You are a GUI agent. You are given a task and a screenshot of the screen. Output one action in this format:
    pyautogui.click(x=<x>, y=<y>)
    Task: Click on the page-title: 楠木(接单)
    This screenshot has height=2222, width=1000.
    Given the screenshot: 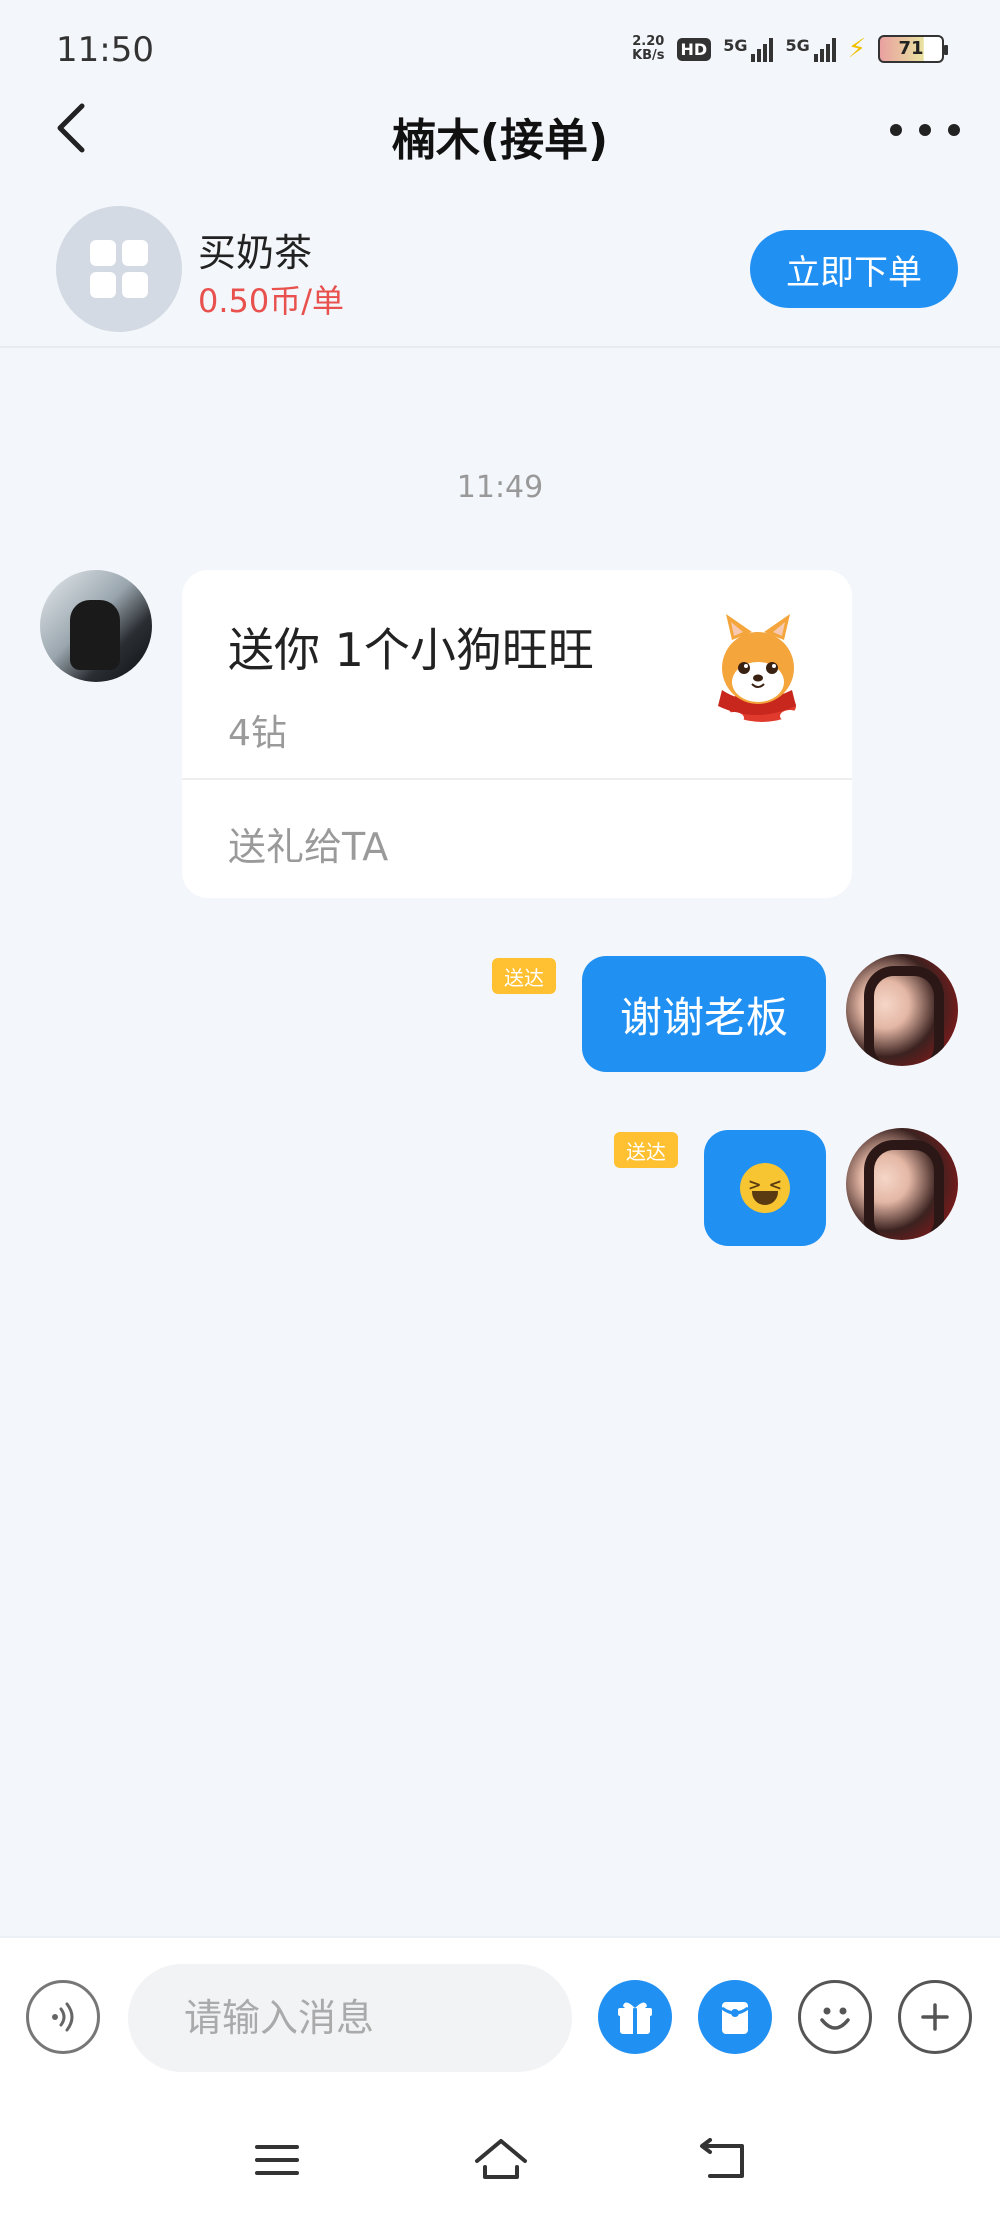 What is the action you would take?
    pyautogui.click(x=500, y=140)
    